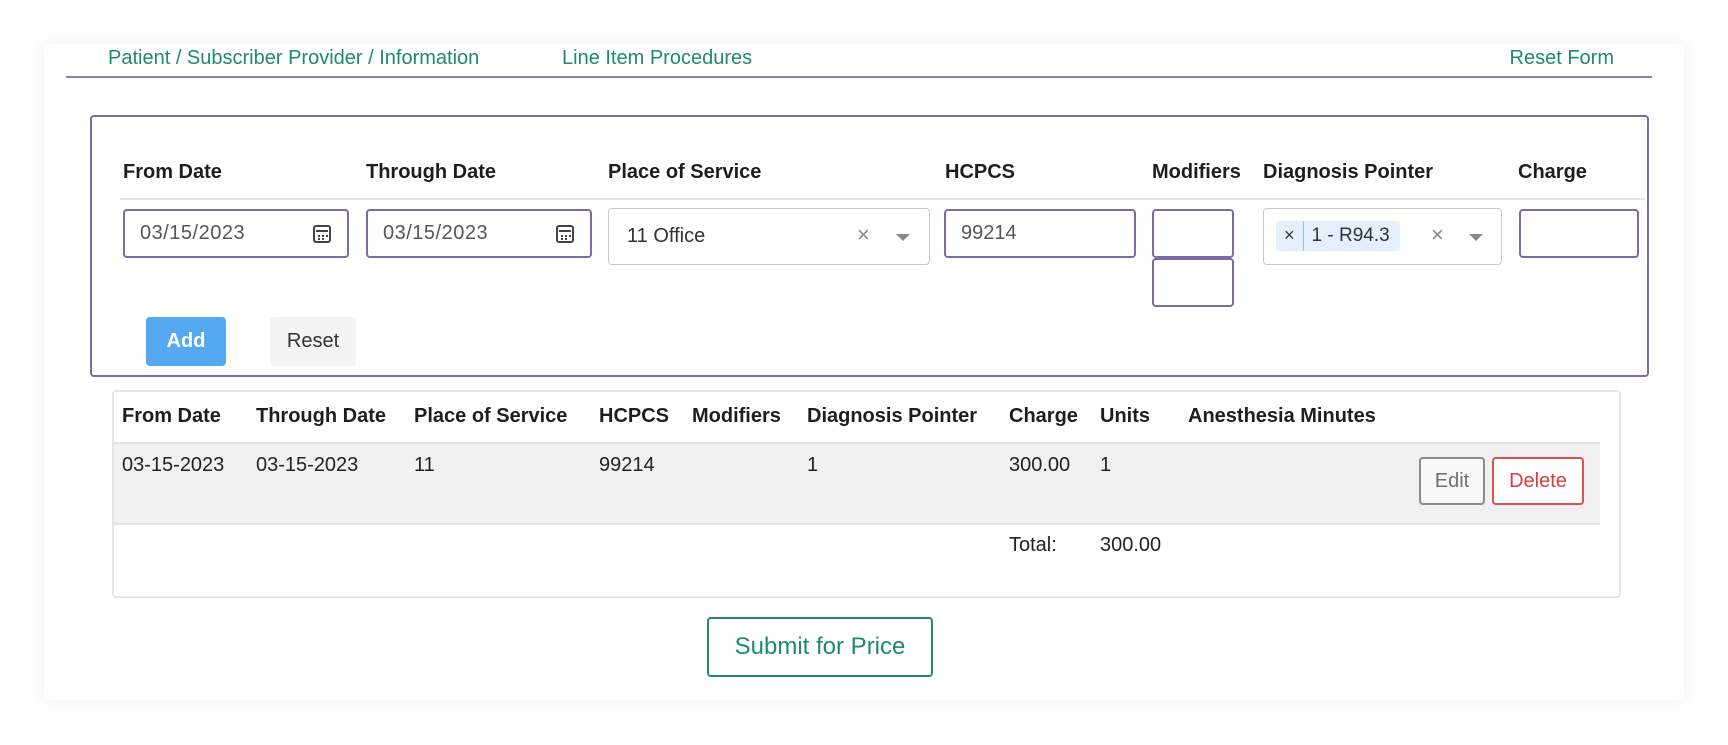 This screenshot has width=1728, height=745. I want to click on cell-diagnosis-pointer: 1, so click(813, 465).